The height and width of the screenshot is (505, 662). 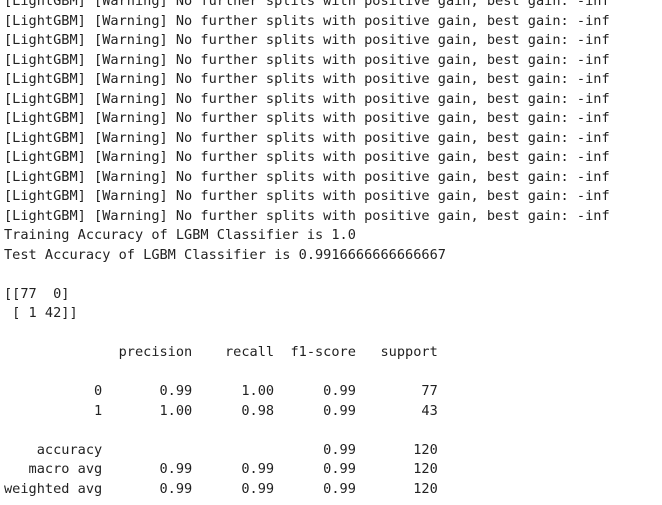 I want to click on confusion-matrix-row-2: [ 1 42]], so click(x=41, y=313).